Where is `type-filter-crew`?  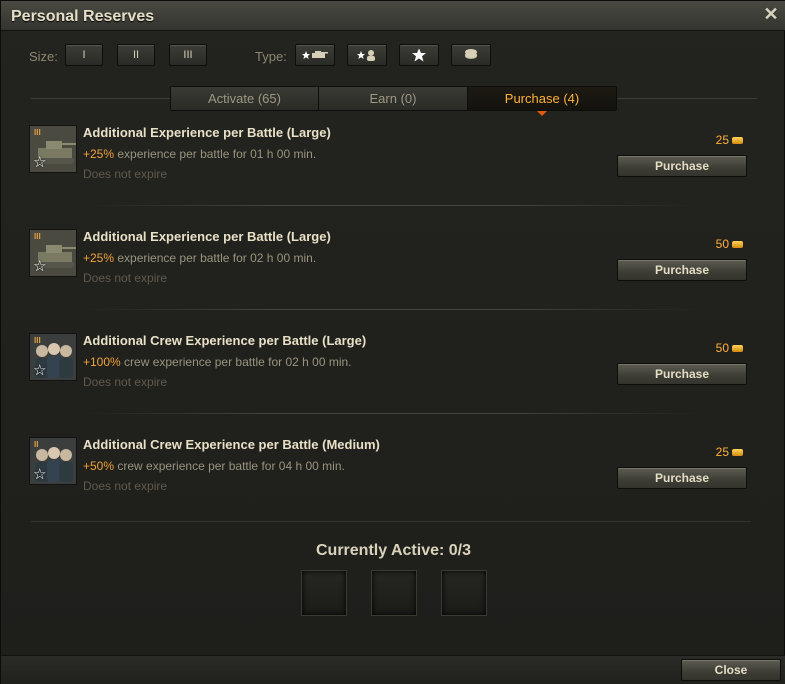
type-filter-crew is located at coordinates (367, 55).